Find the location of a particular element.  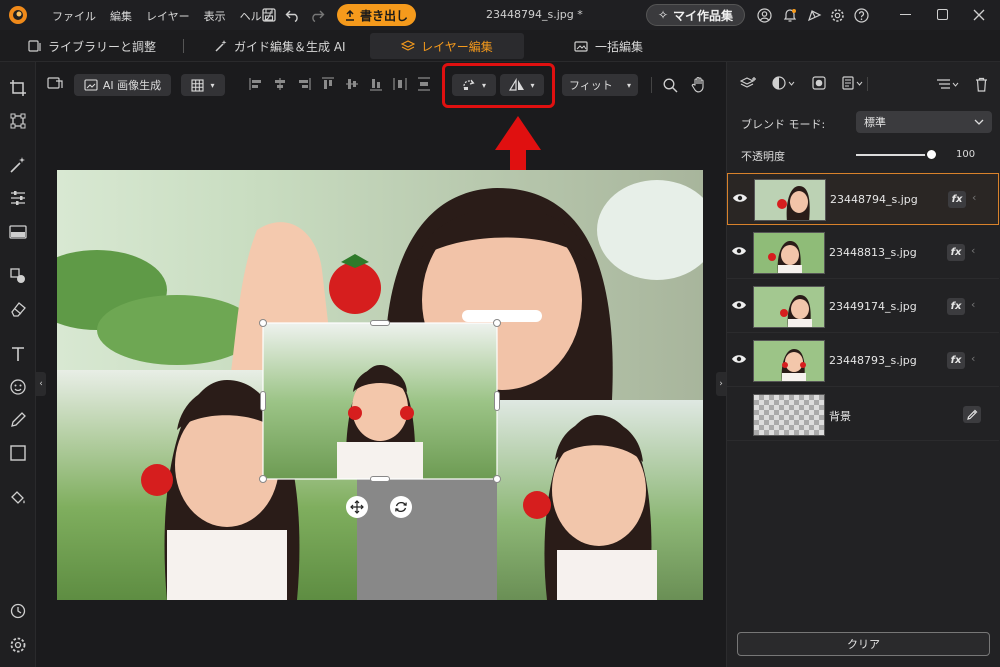

eyedropper-icon is located at coordinates (972, 414).